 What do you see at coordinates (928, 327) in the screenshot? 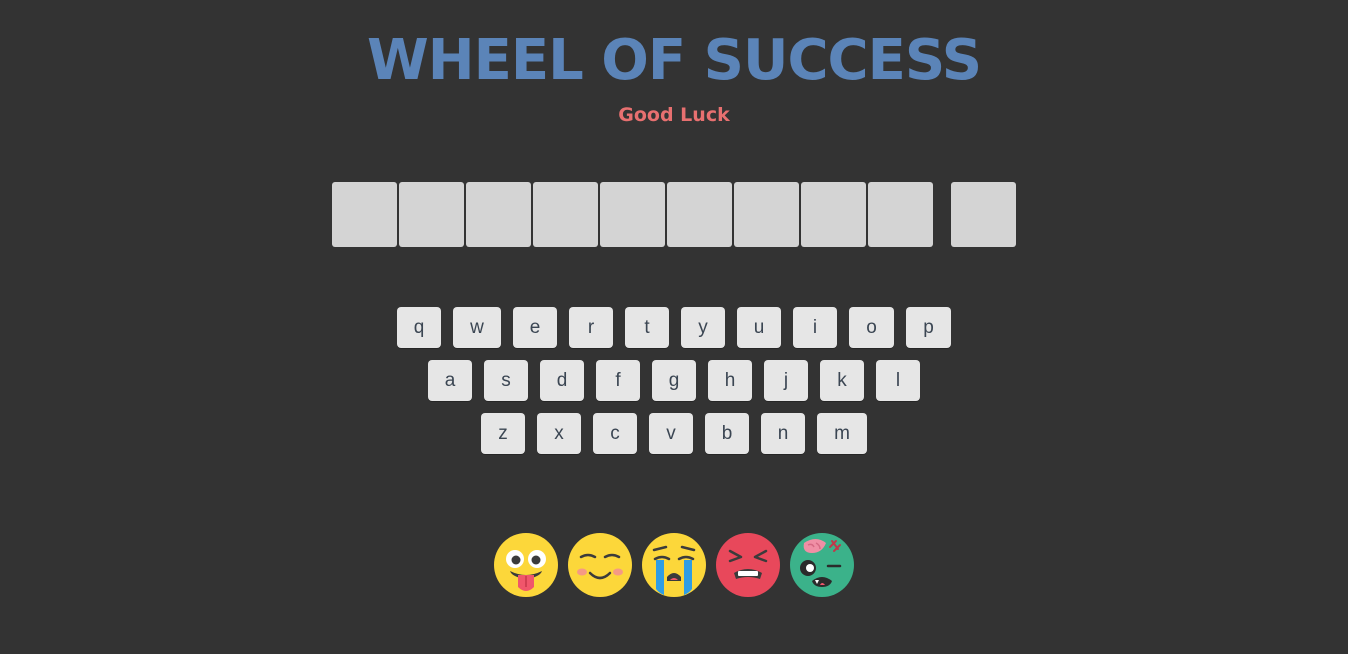
I see `key-p: p` at bounding box center [928, 327].